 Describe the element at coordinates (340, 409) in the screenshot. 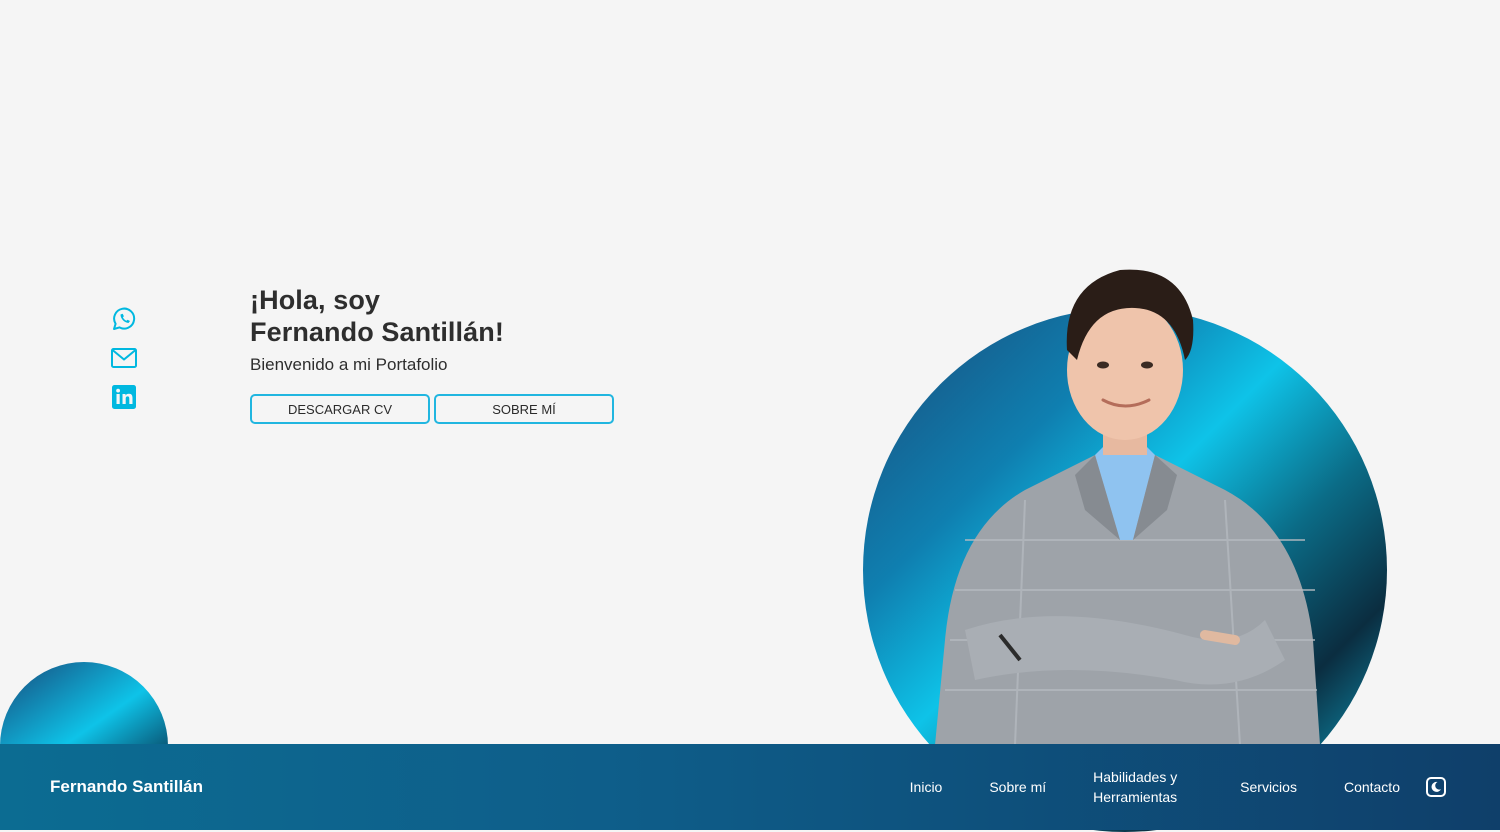

I see `download-cv-button: DESCARGAR CV` at that location.